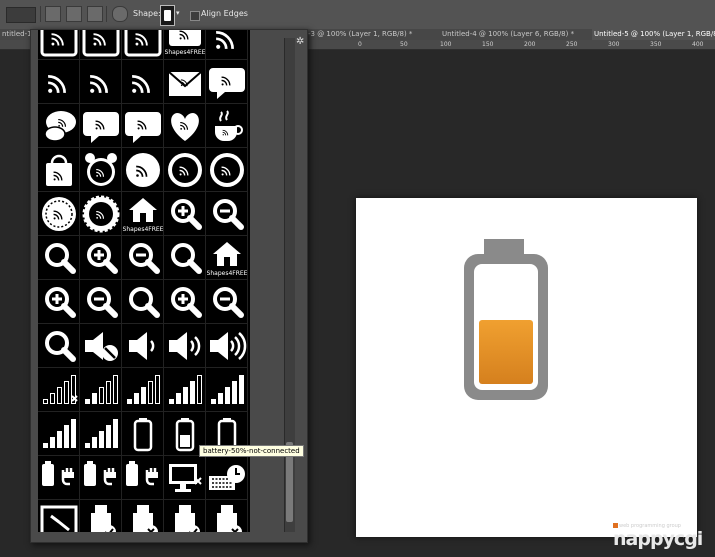 This screenshot has width=715, height=557. Describe the element at coordinates (516, 34) in the screenshot. I see `tab-untitled-4: Untitled-4 @ 100% (Layer 6, RGB/8) *` at that location.